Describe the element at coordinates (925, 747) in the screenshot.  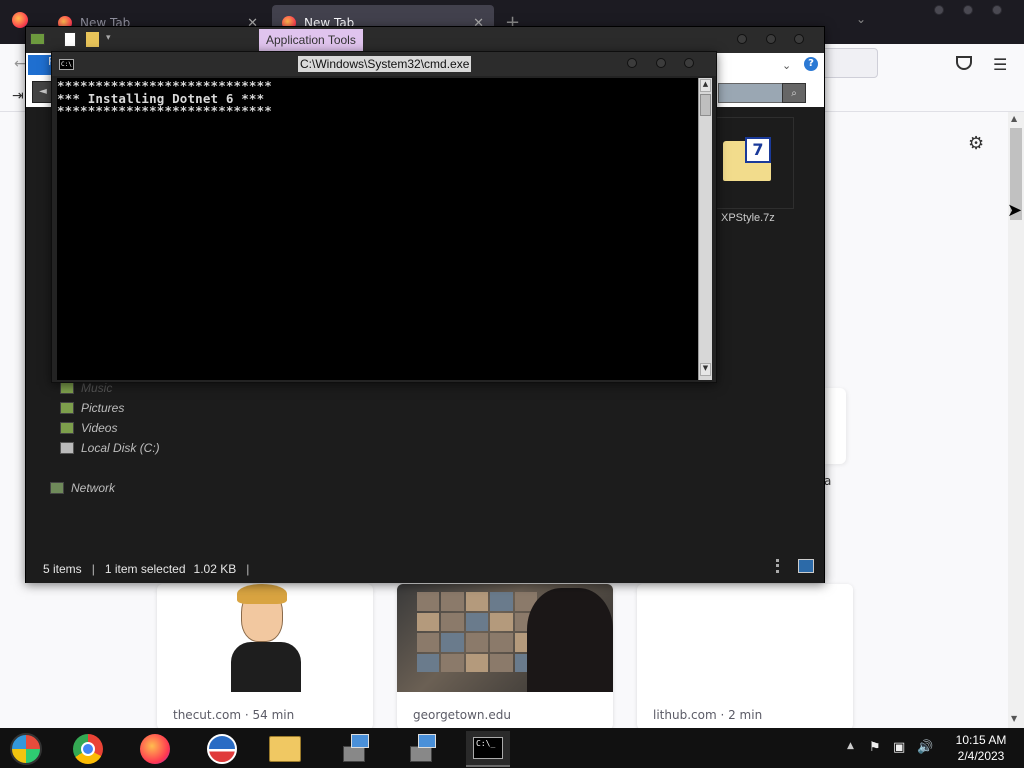
I see `volume-icon: 🔊` at that location.